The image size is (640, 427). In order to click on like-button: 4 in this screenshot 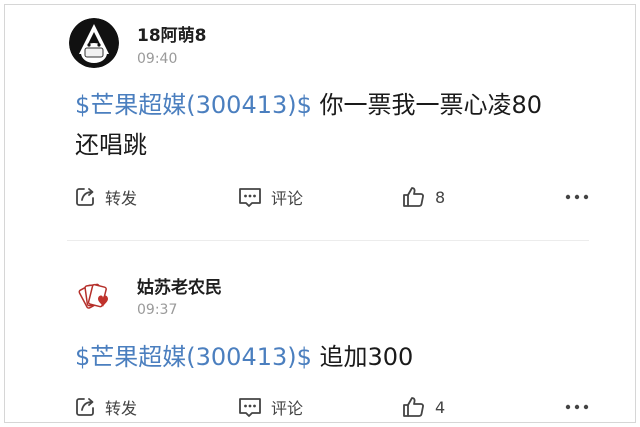, I will do `click(423, 406)`.